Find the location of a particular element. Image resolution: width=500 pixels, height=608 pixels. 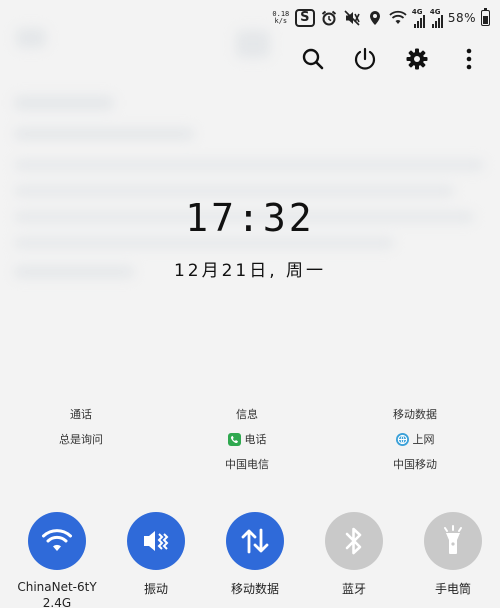

vibrate-toggle is located at coordinates (156, 541).